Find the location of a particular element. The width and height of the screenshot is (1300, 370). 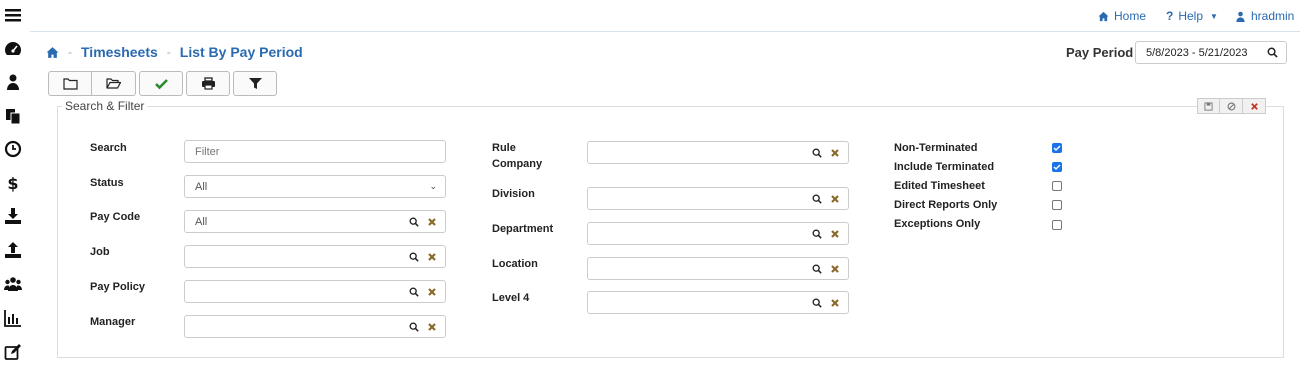

print-button is located at coordinates (208, 83).